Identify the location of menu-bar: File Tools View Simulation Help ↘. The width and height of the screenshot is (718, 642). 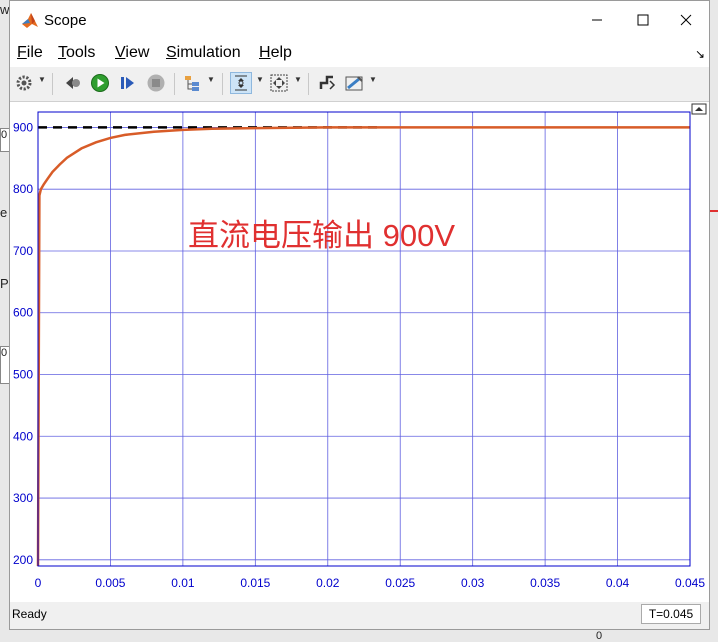
(359, 53).